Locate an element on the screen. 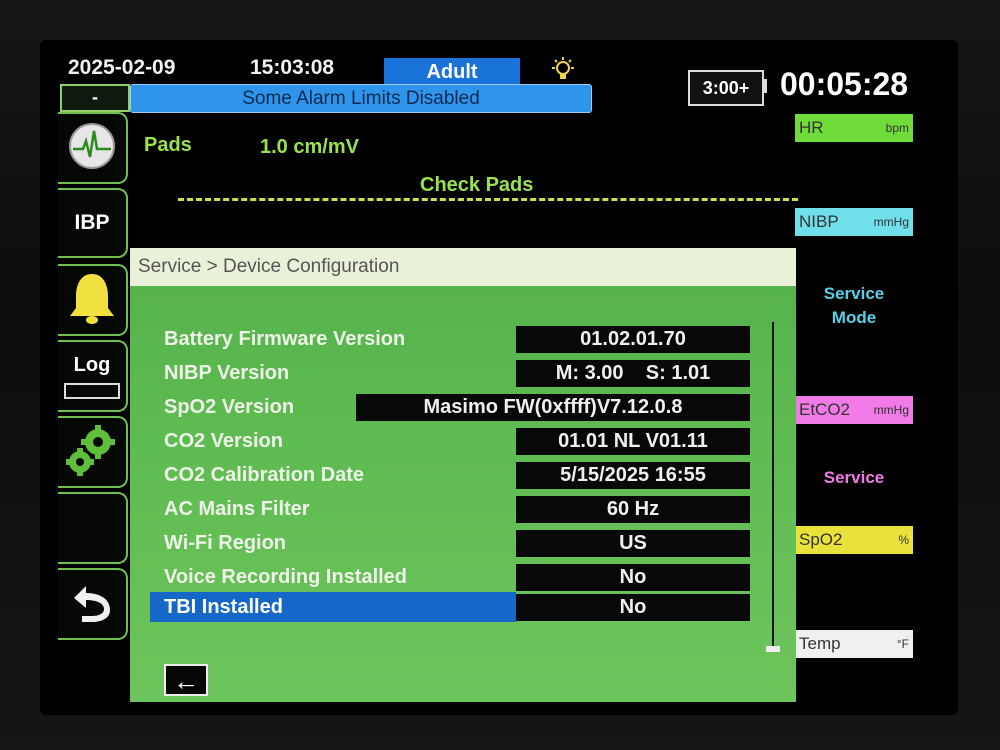 The height and width of the screenshot is (750, 1000). row-label: Wi-Fi Region is located at coordinates (225, 543).